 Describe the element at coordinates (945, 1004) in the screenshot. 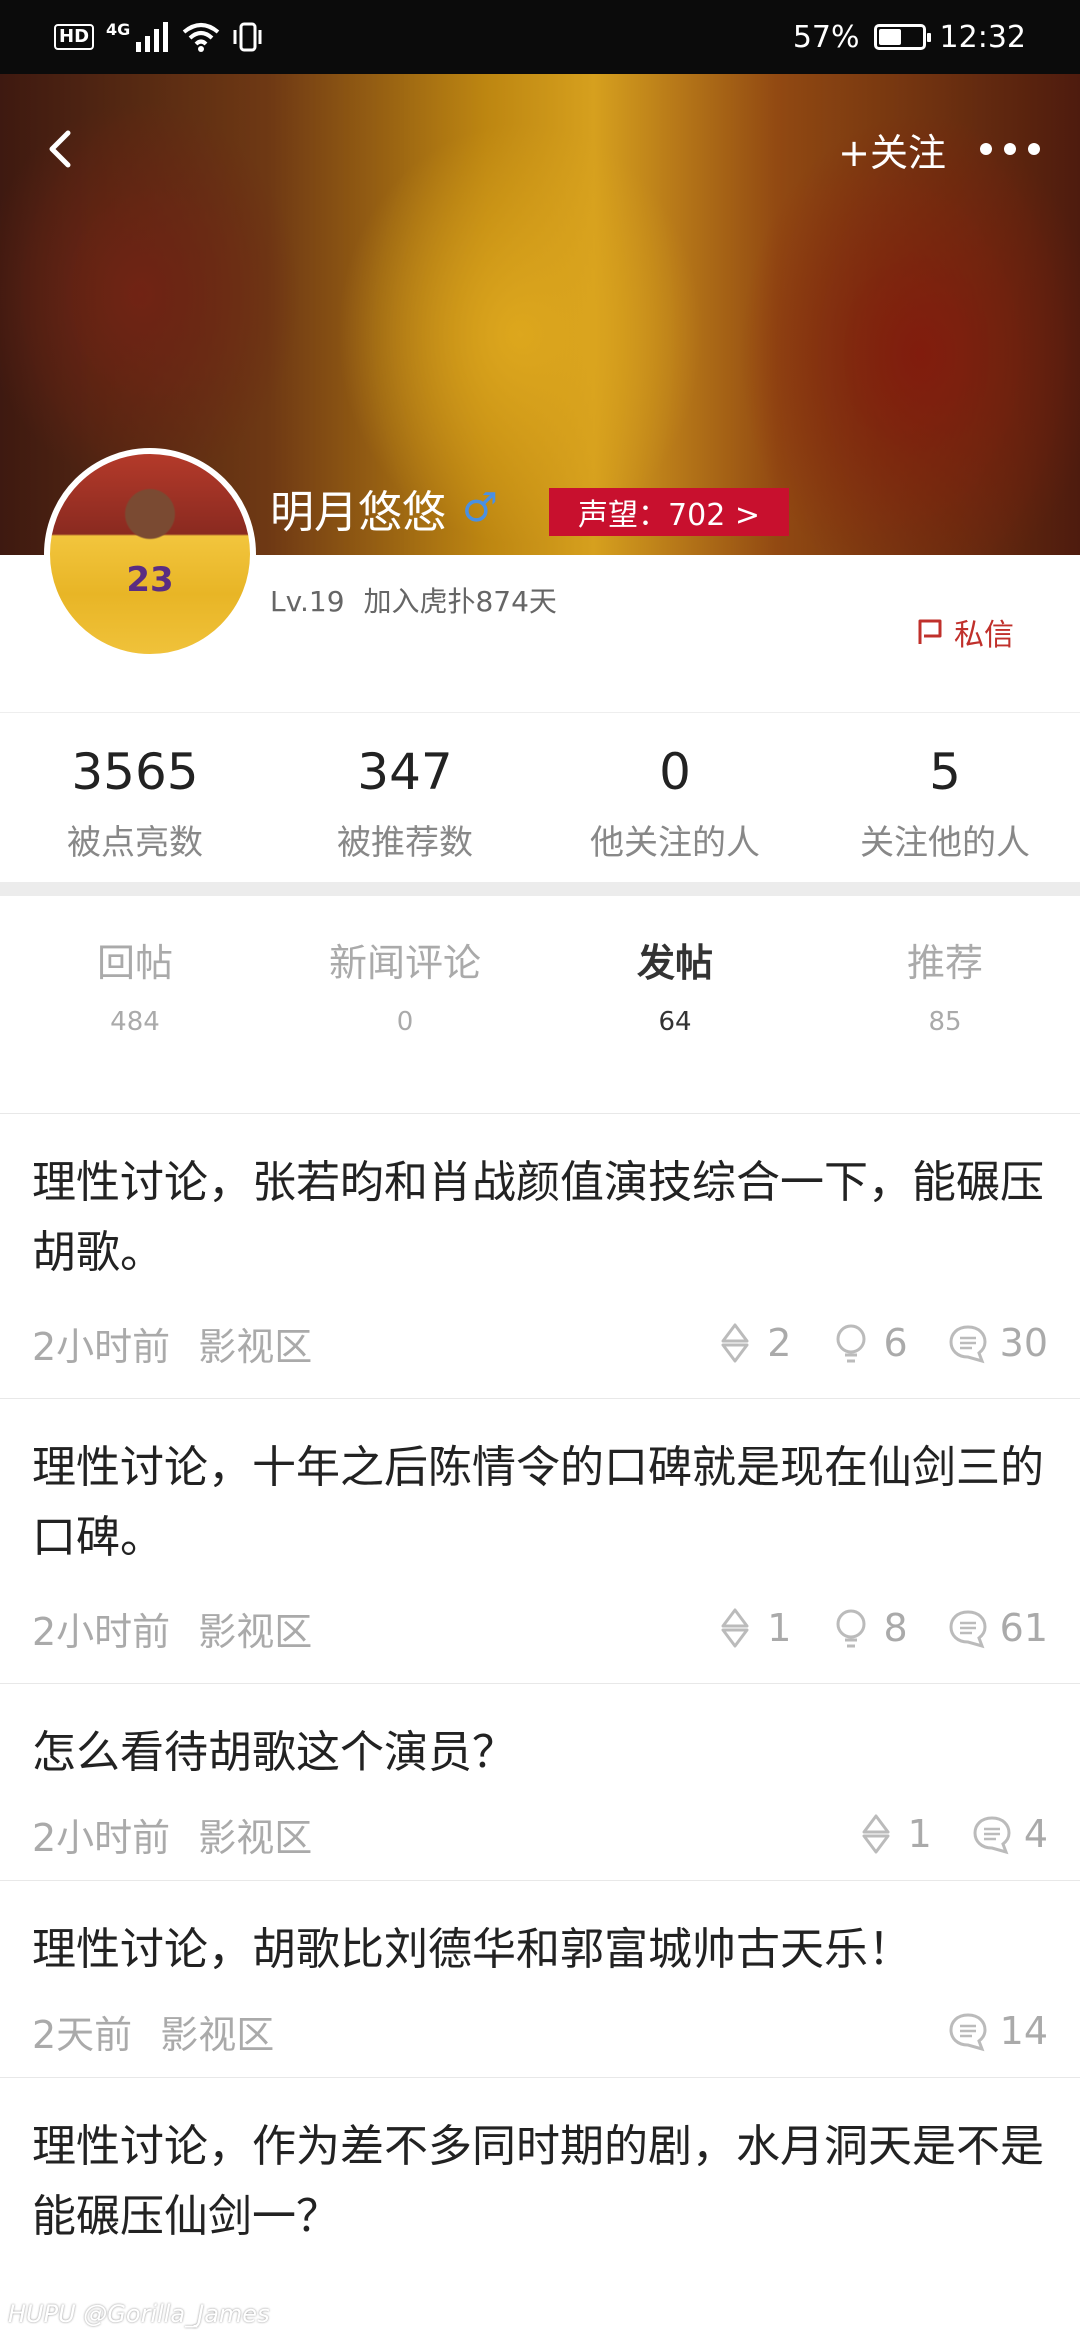

I see `tab-recommend: 推荐 85` at that location.